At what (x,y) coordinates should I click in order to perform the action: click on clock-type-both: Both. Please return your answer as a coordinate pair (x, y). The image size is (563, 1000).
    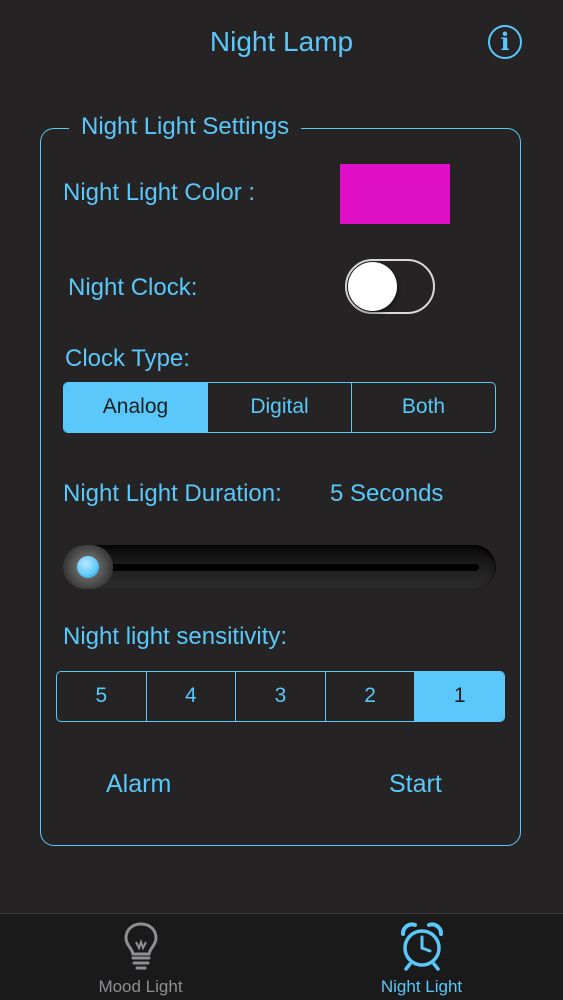
    Looking at the image, I should click on (423, 407).